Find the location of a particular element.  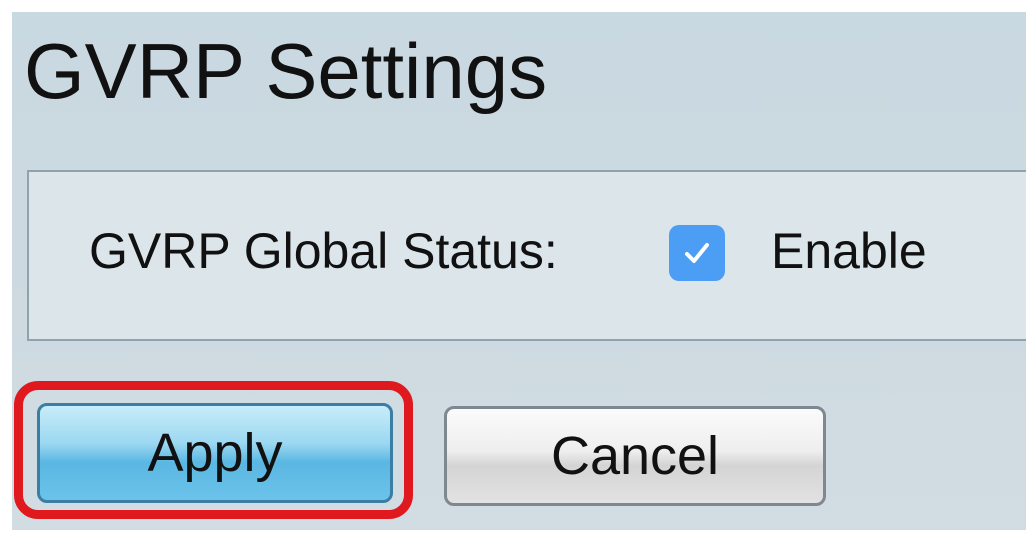

enable-label: Enable is located at coordinates (849, 251).